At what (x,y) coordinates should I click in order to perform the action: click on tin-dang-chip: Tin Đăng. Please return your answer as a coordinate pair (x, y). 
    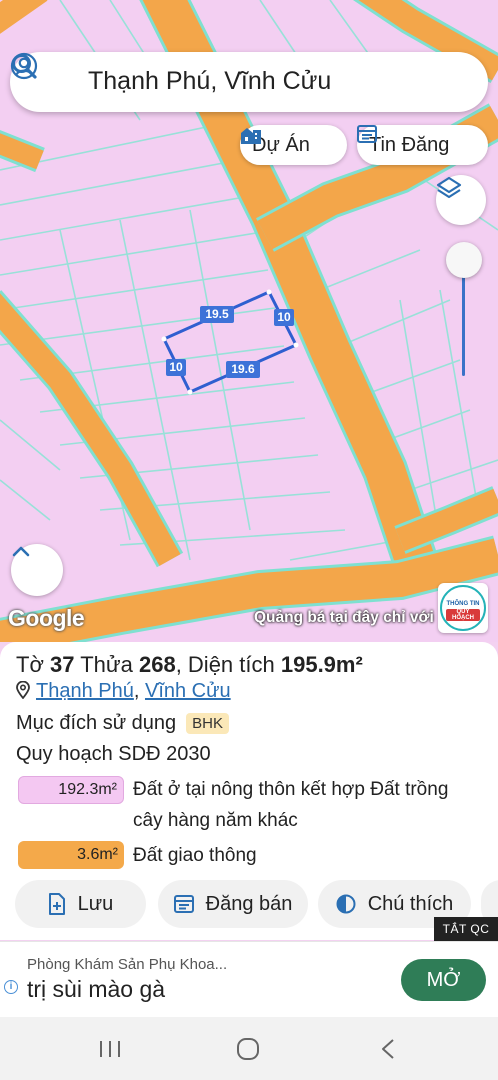
    Looking at the image, I should click on (422, 145).